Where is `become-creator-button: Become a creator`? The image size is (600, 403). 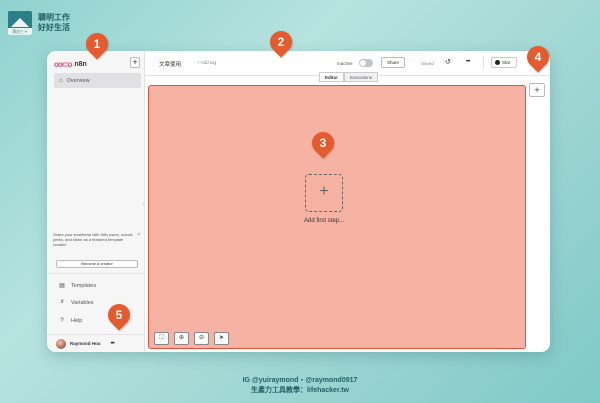
become-creator-button: Become a creator is located at coordinates (97, 264).